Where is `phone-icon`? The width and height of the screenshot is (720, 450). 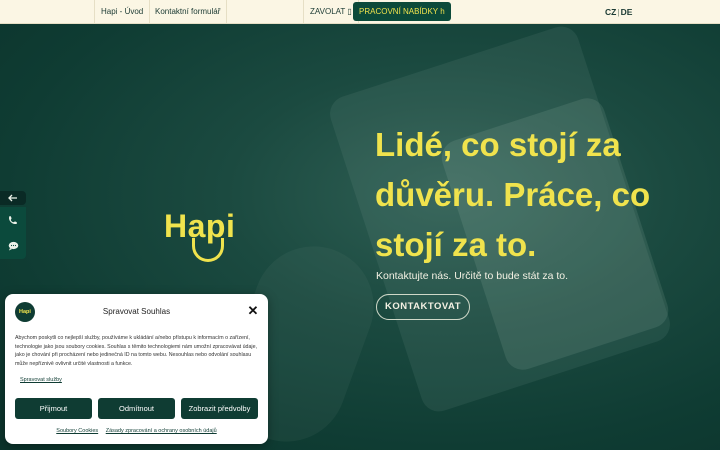 phone-icon is located at coordinates (13, 220).